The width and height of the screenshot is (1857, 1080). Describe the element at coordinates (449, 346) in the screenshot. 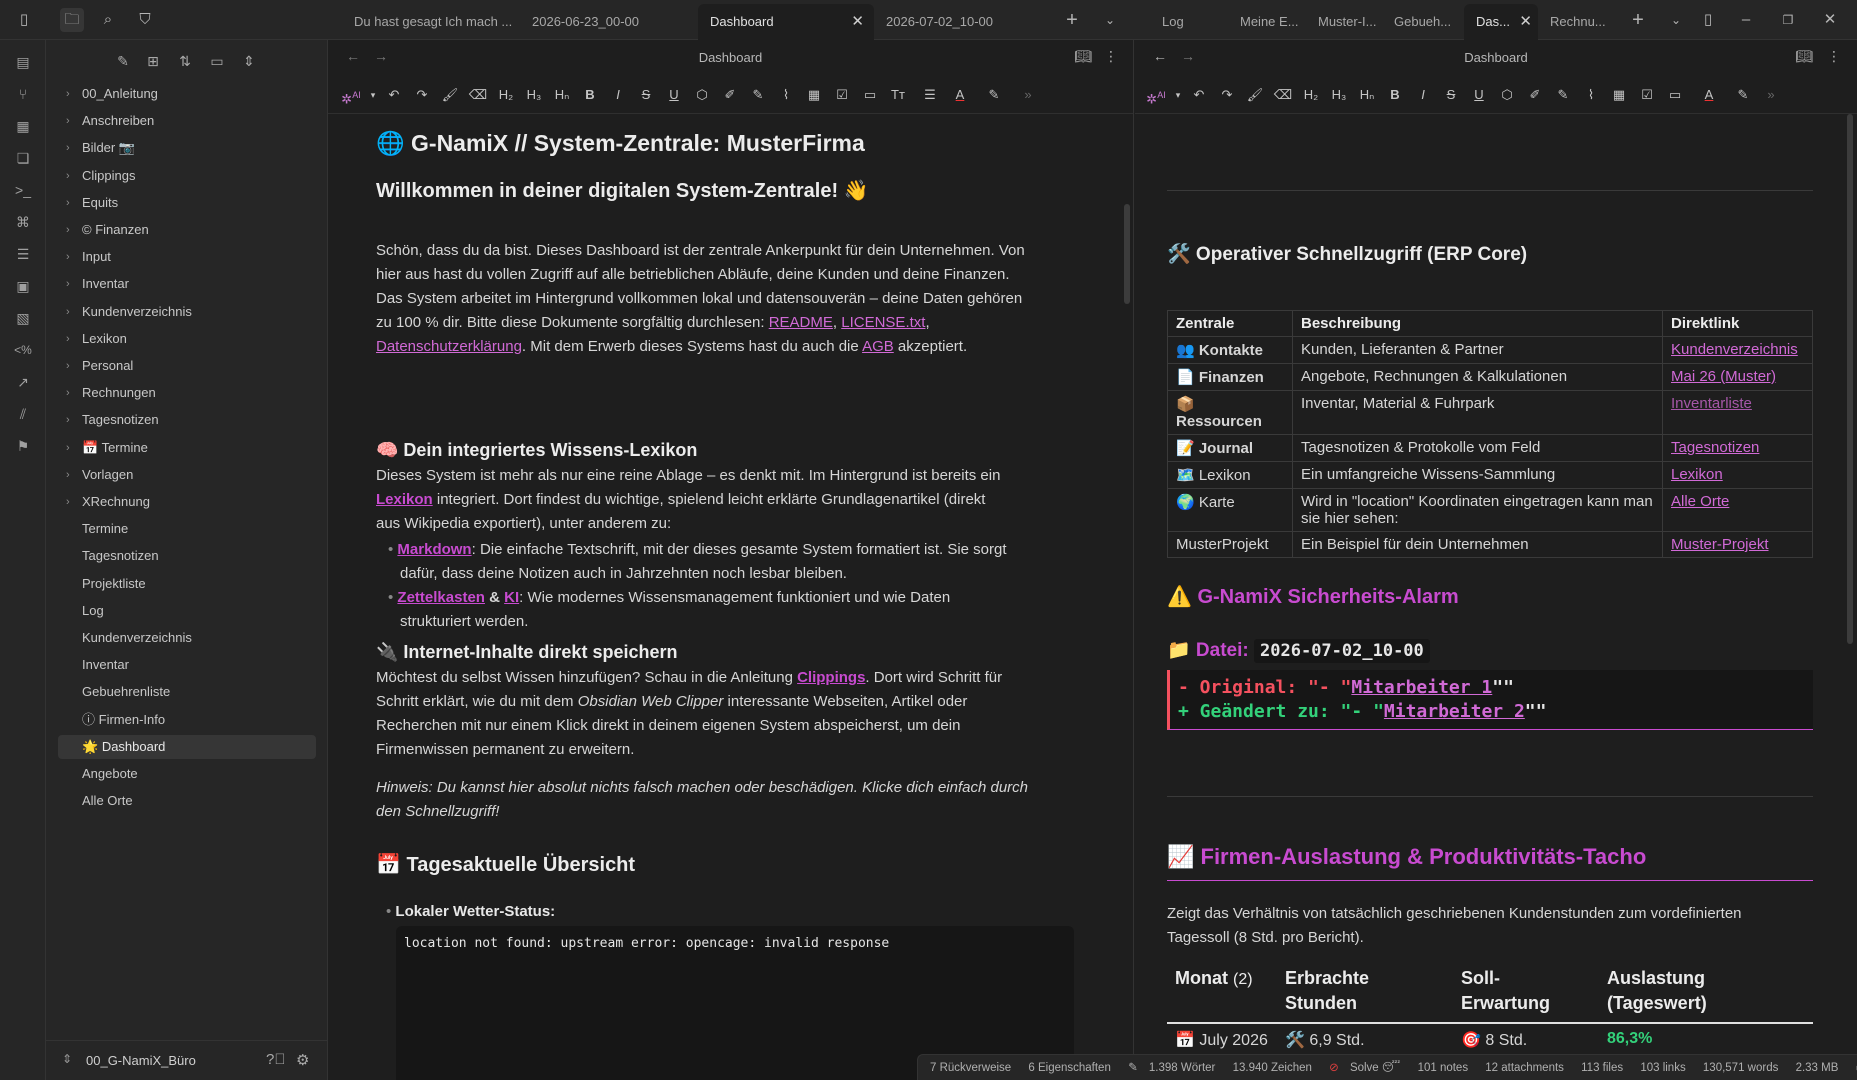

I see `datenschutz-link: Datenschutzerklärung` at that location.